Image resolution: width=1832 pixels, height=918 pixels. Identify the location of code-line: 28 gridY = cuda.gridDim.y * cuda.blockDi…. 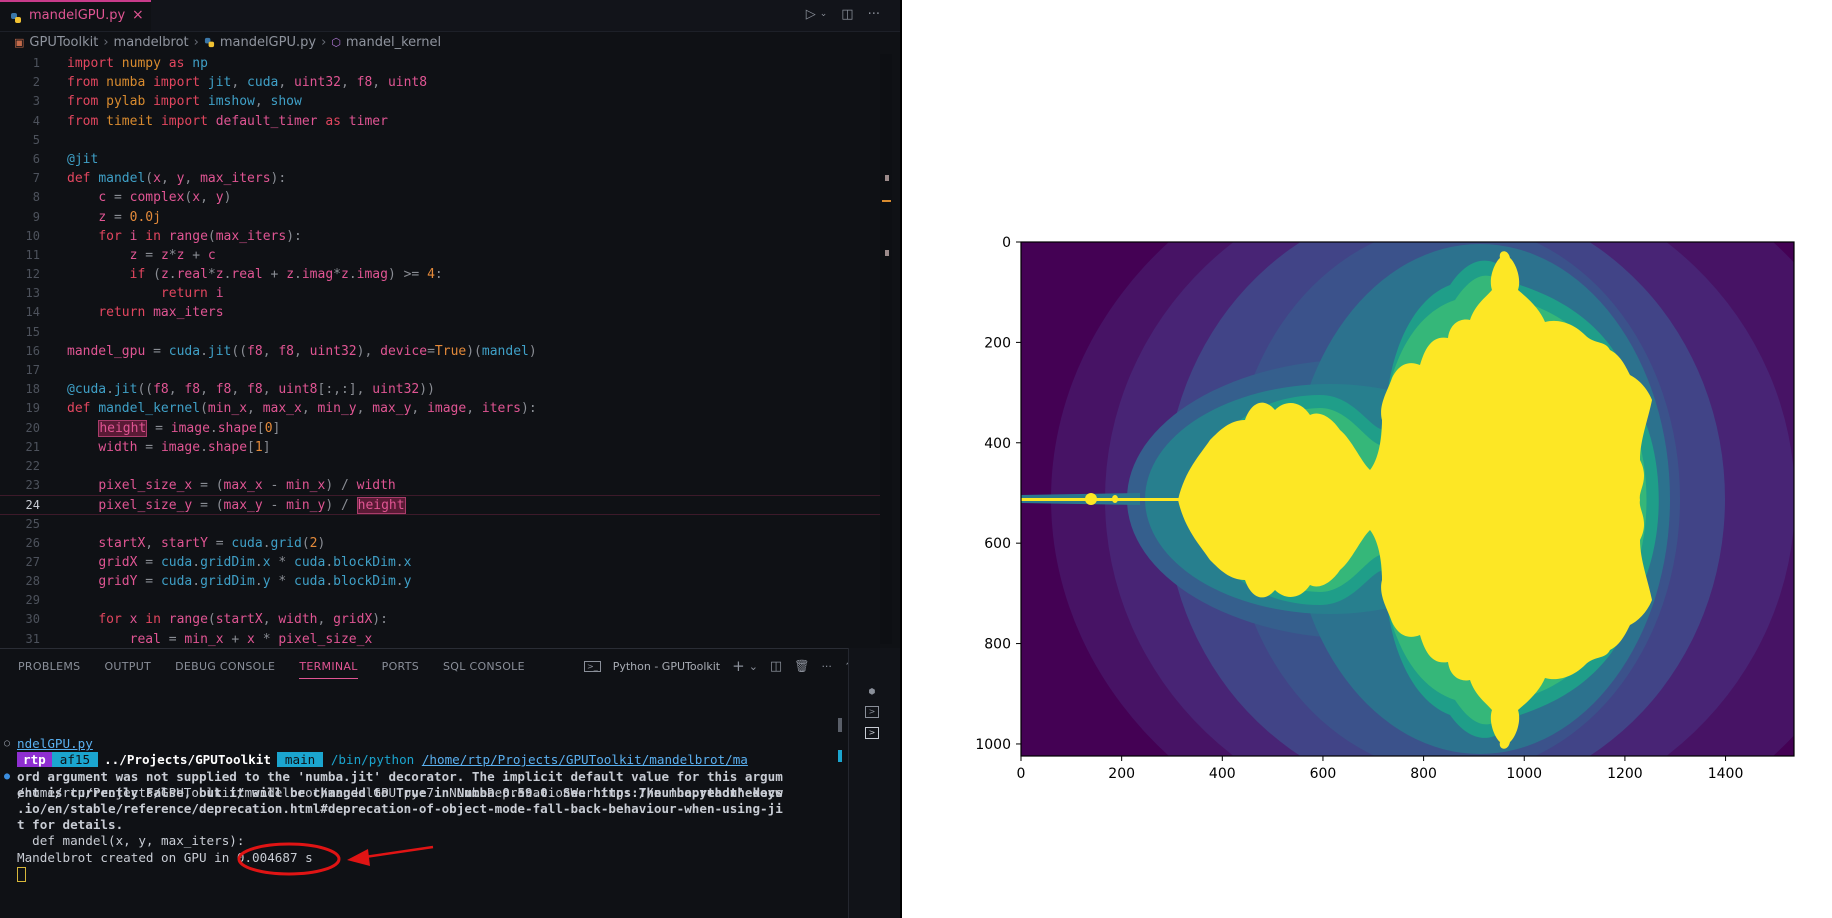
(442, 581).